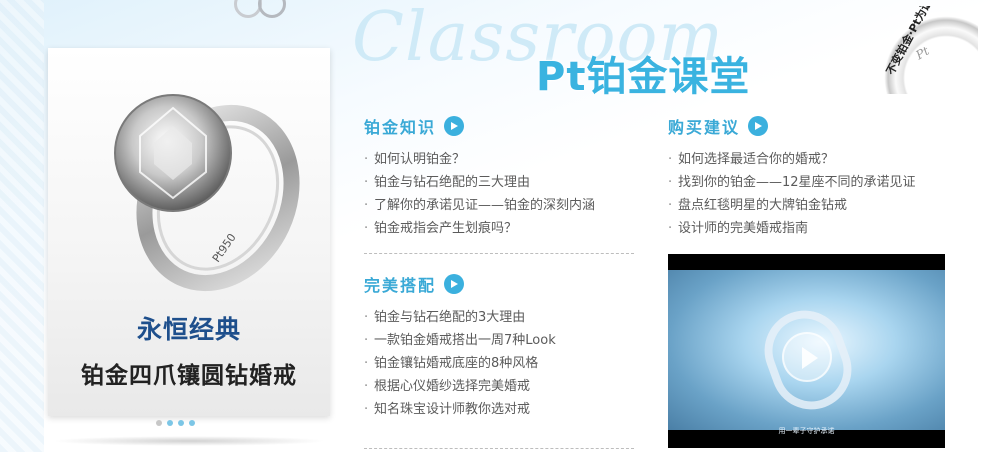  What do you see at coordinates (792, 205) in the screenshot?
I see `list-item: 盘点红毯明星的大牌铂金钻戒` at bounding box center [792, 205].